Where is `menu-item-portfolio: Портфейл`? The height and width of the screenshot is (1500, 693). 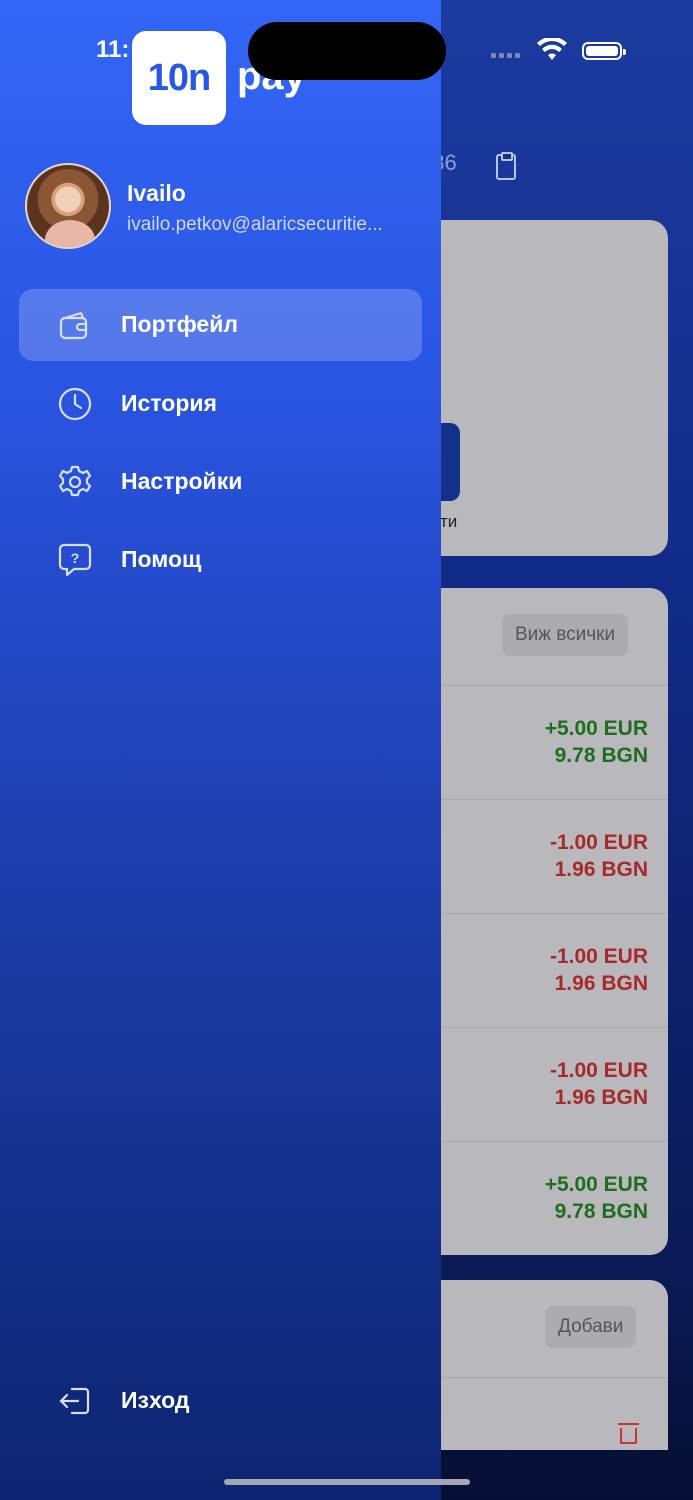 menu-item-portfolio: Портфейл is located at coordinates (220, 325).